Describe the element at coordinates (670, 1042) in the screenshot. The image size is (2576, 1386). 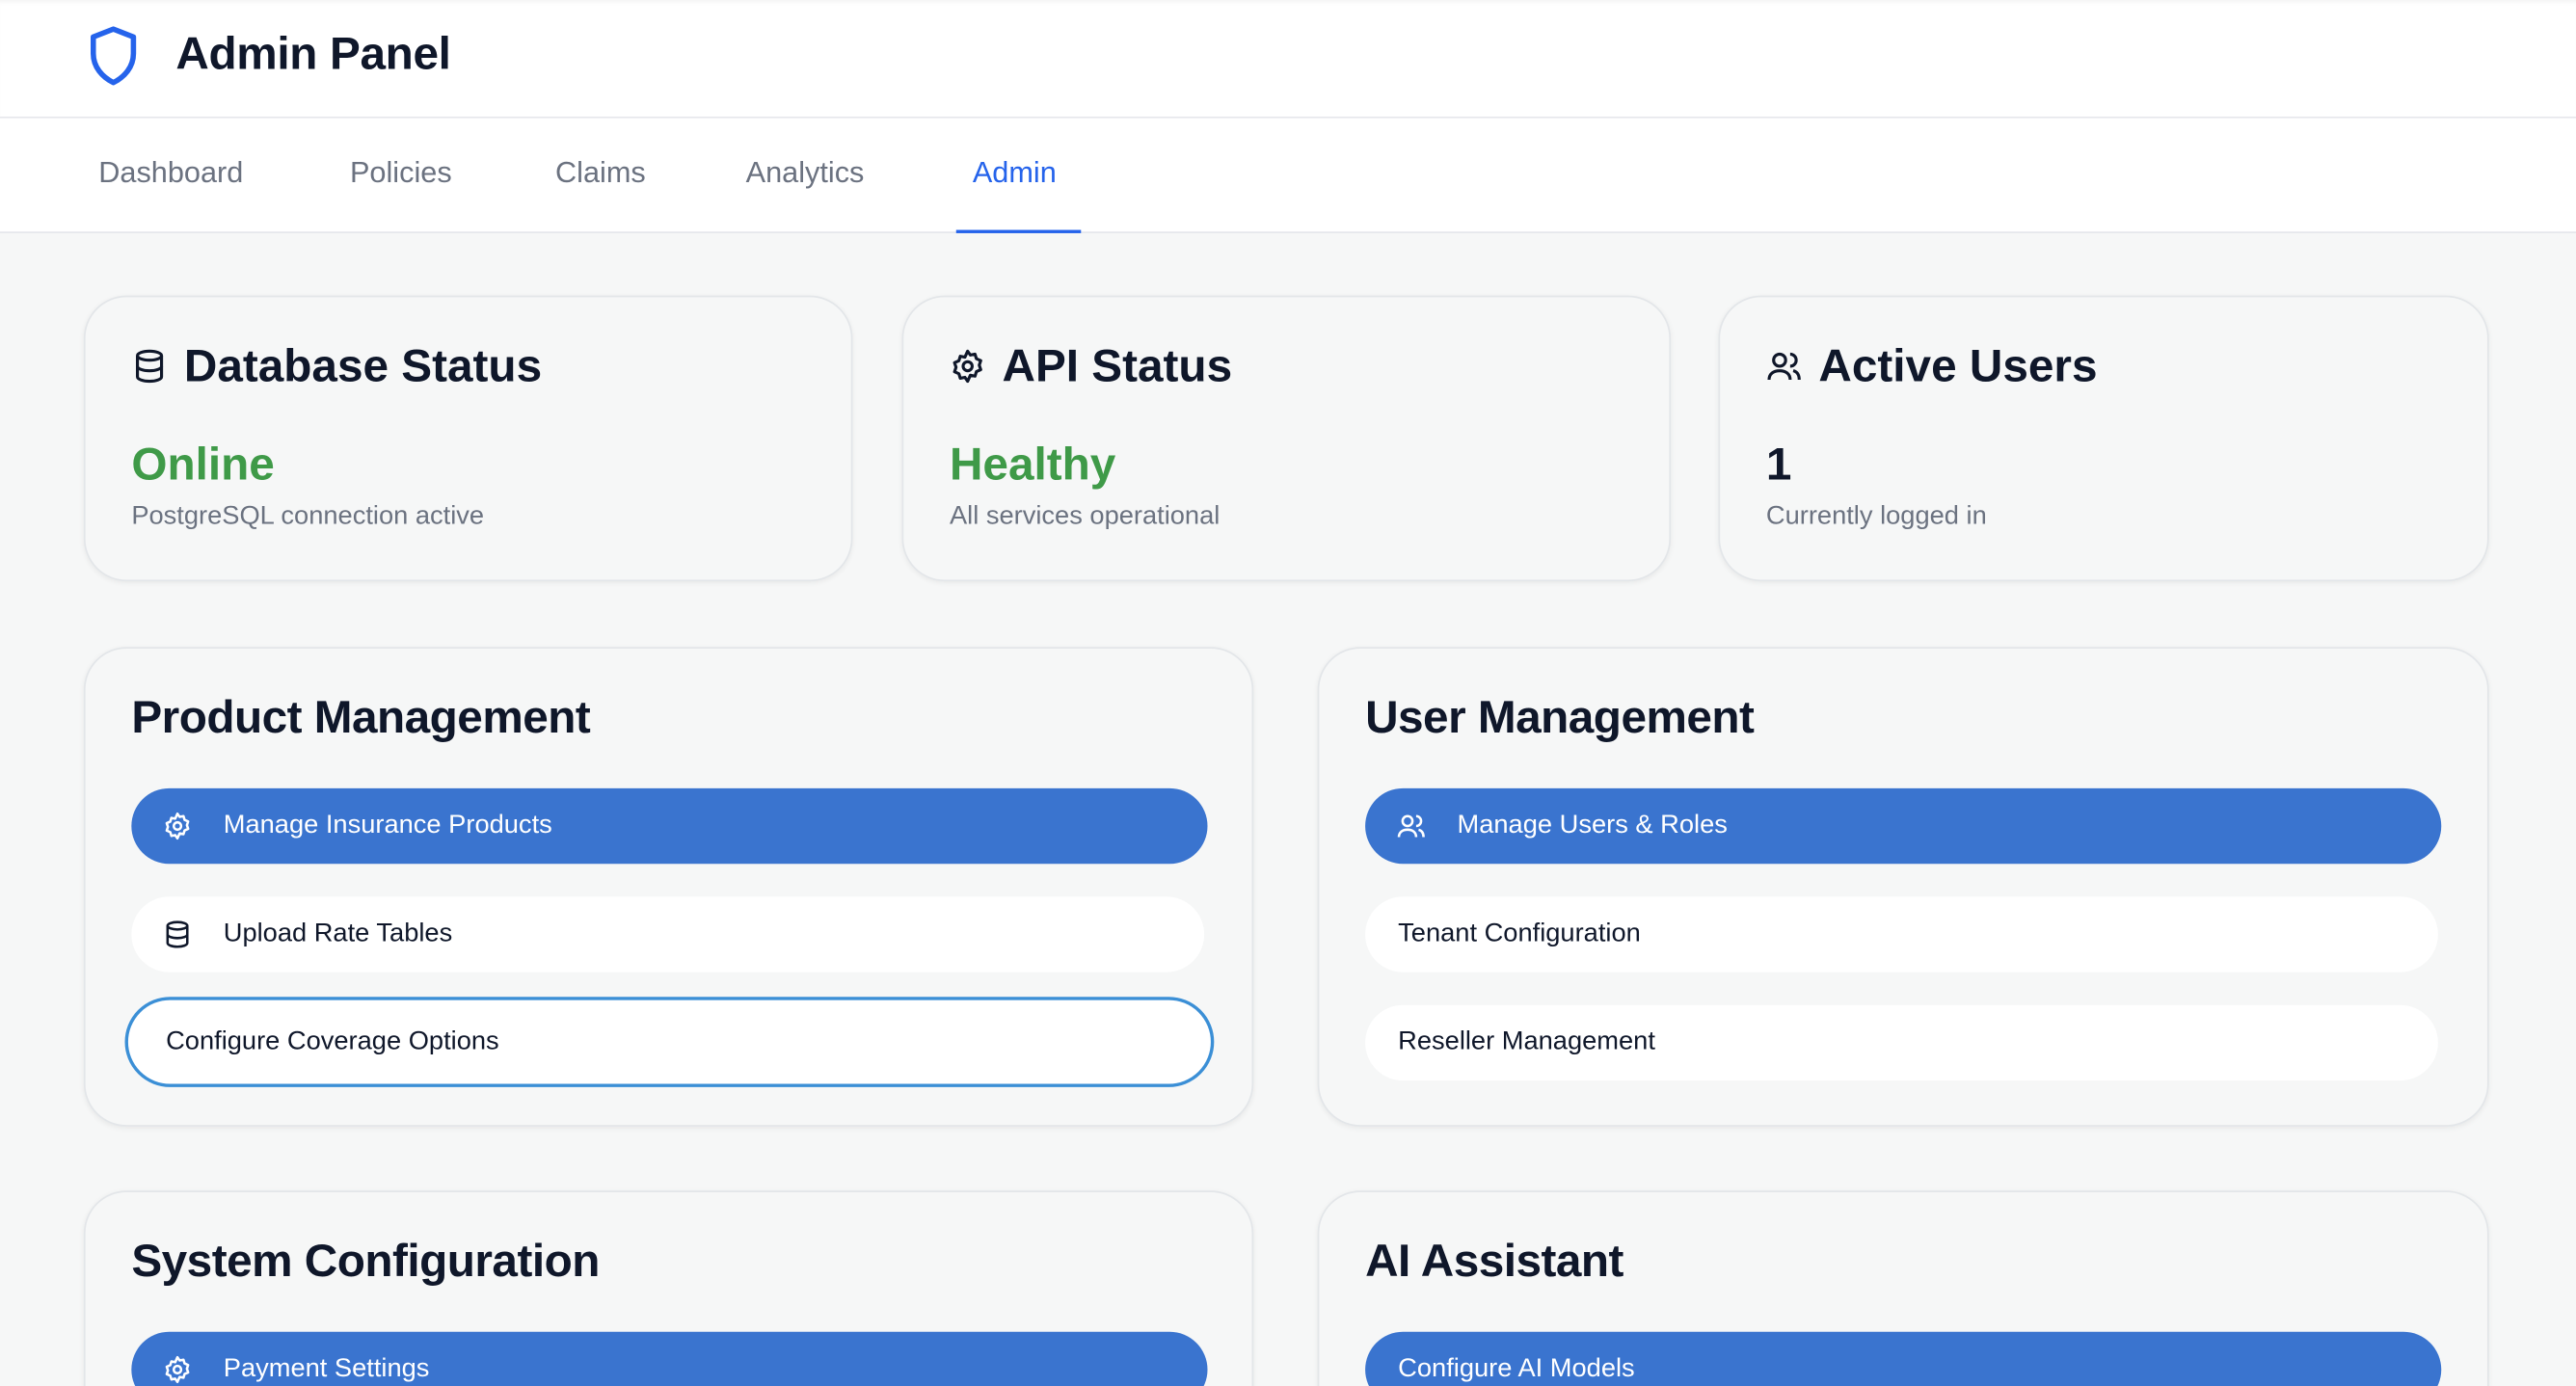
I see `configure-coverage-options-button: Configure Coverage Options` at that location.